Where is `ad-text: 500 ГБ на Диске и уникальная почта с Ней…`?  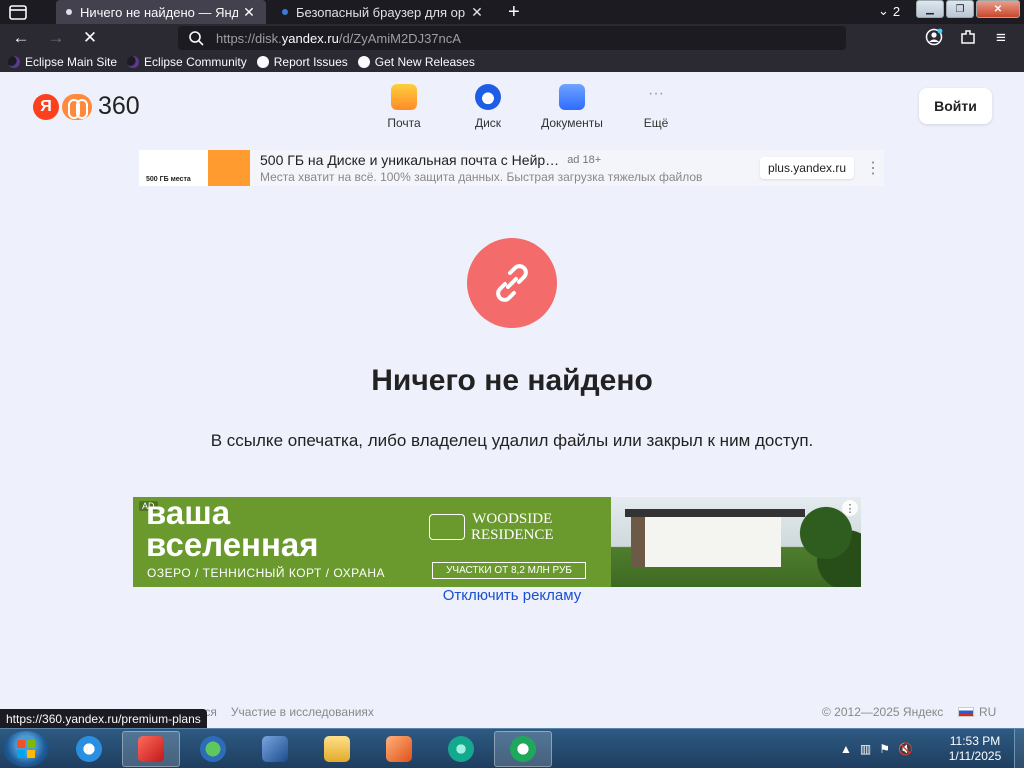 ad-text: 500 ГБ на Диске и уникальная почта с Ней… is located at coordinates (510, 168).